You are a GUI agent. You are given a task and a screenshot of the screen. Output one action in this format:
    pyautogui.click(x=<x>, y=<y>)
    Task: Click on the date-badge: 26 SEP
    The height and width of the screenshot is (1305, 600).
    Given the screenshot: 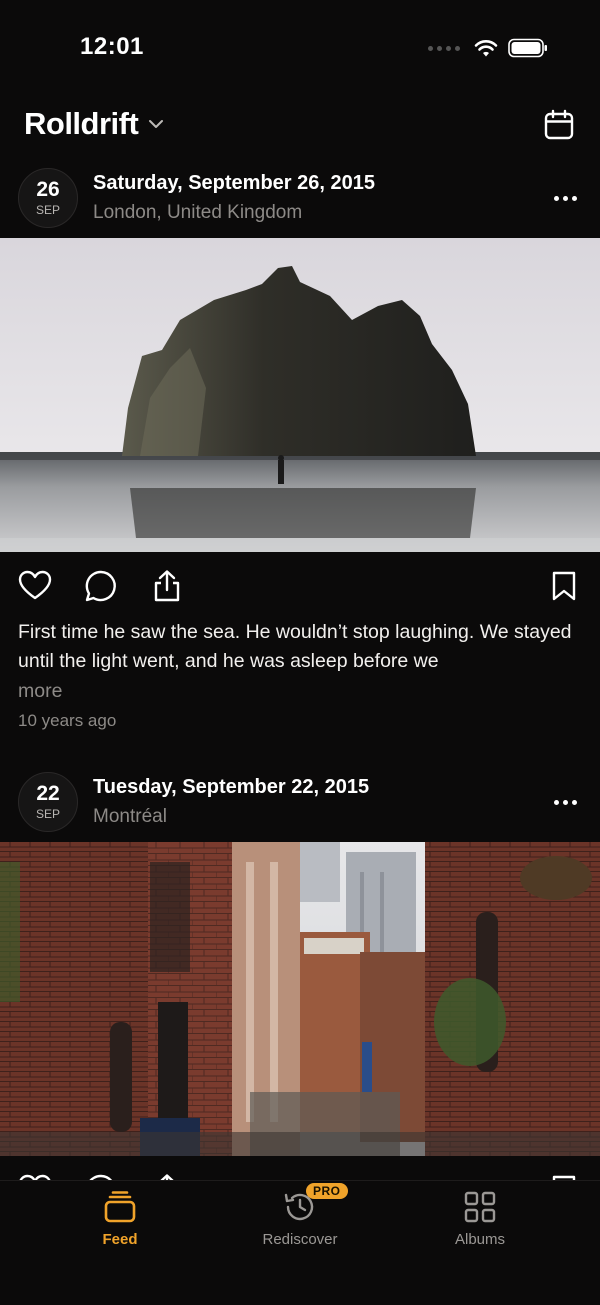 What is the action you would take?
    pyautogui.click(x=48, y=198)
    